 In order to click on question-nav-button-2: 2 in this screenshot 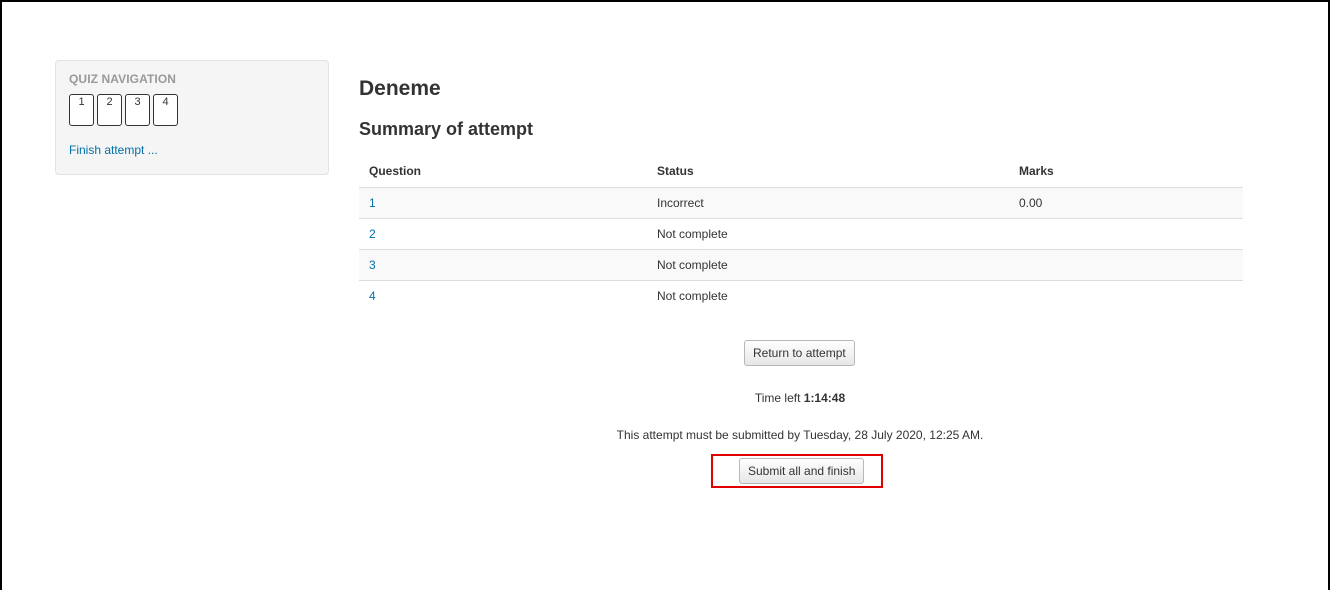, I will do `click(109, 110)`.